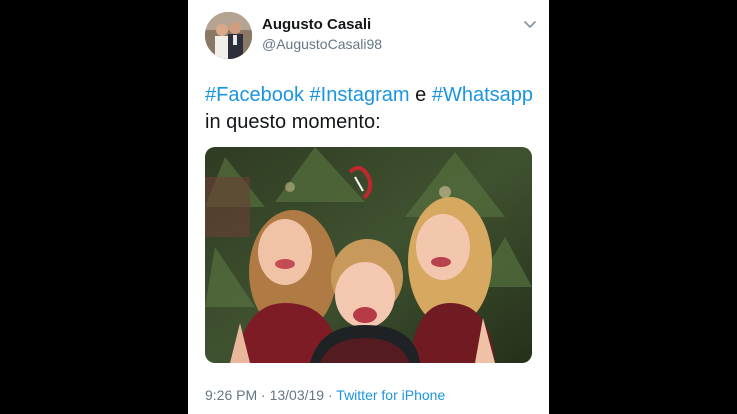 Image resolution: width=737 pixels, height=414 pixels. What do you see at coordinates (421, 95) in the screenshot?
I see `tweet-connector-word: e` at bounding box center [421, 95].